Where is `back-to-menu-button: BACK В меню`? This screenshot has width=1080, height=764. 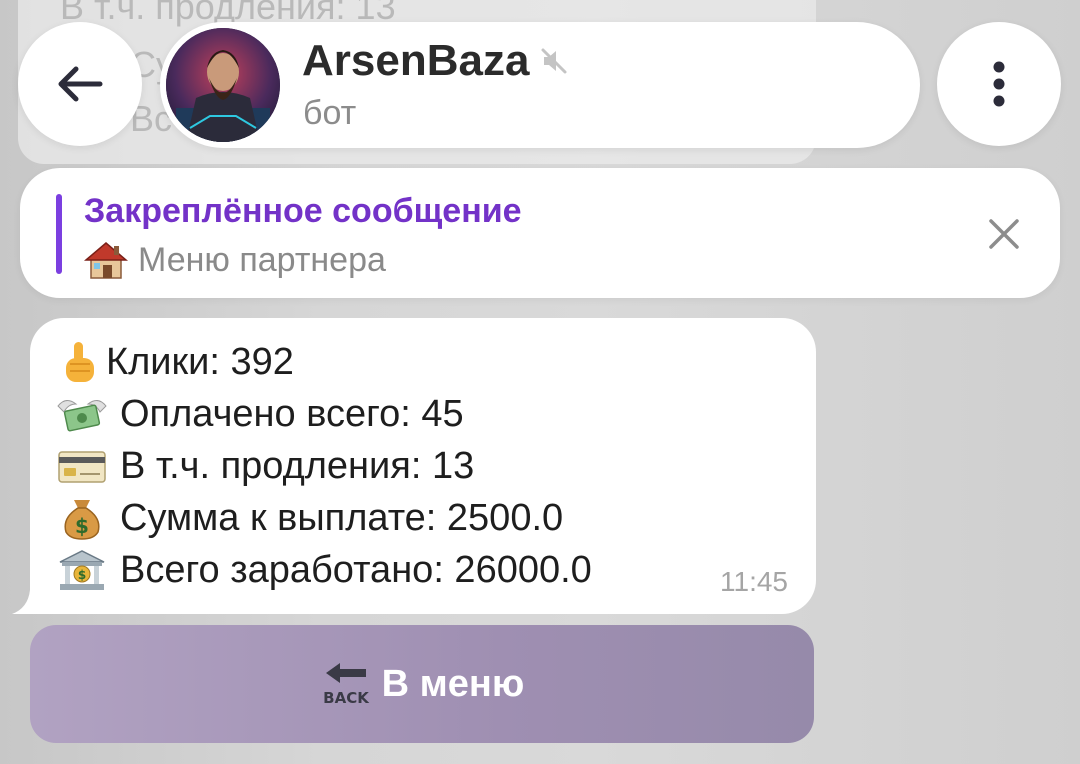 back-to-menu-button: BACK В меню is located at coordinates (422, 684).